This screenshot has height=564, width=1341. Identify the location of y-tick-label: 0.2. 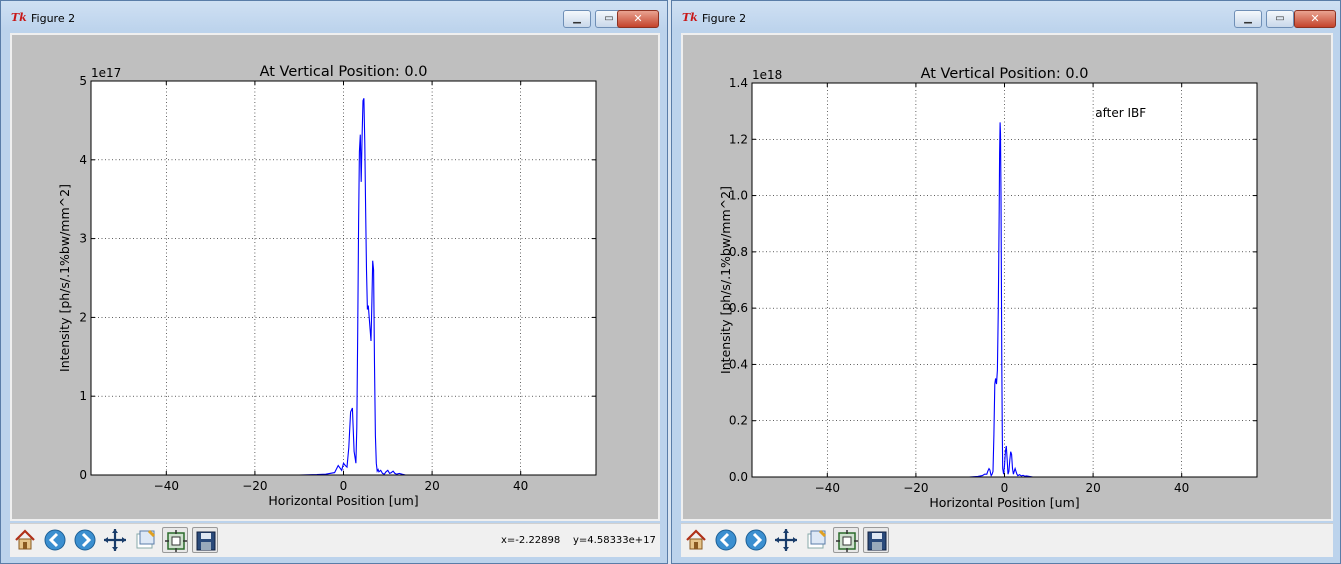
(738, 421).